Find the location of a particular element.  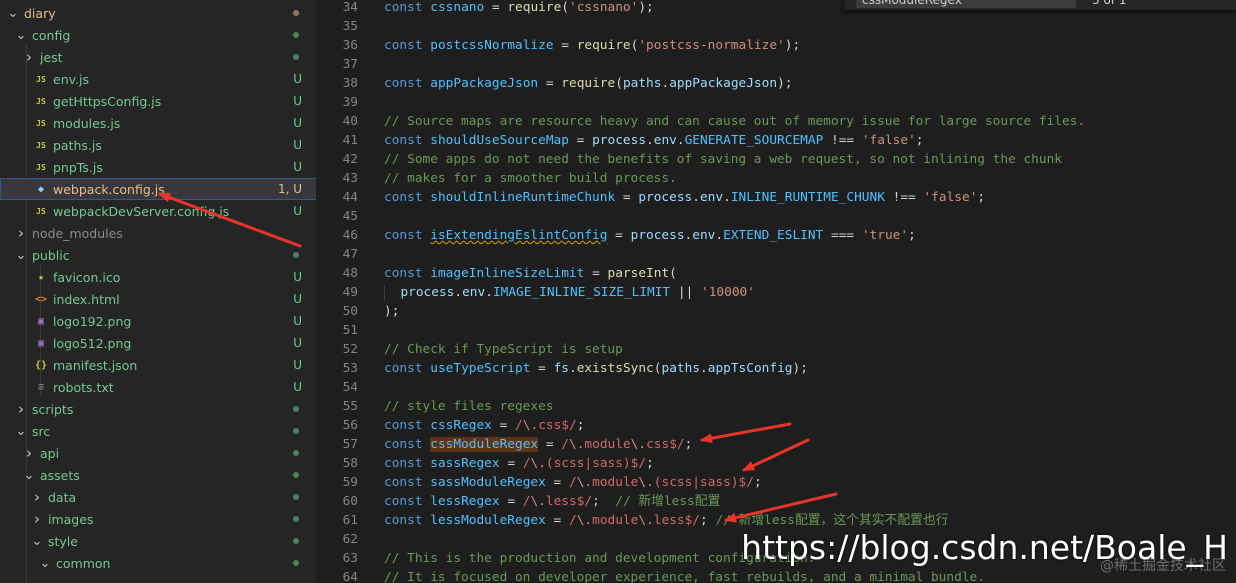

explorer-item: JS paths.js U is located at coordinates (158, 145).